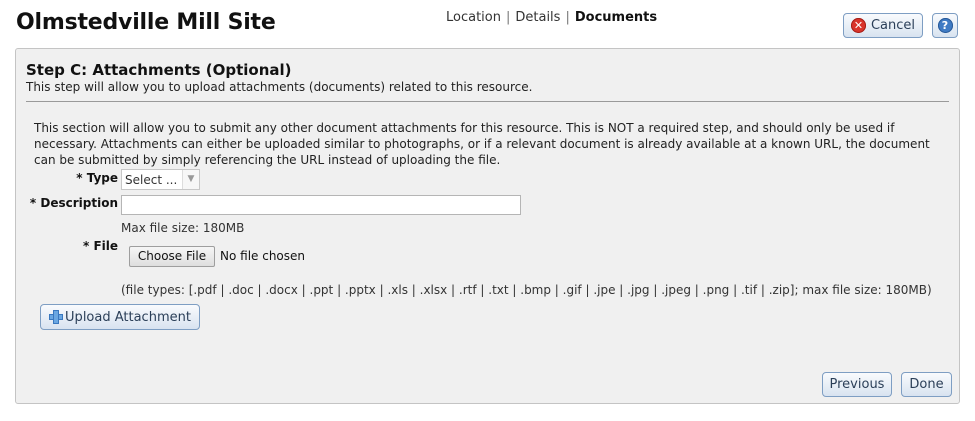 The height and width of the screenshot is (421, 975). I want to click on description-input, so click(321, 205).